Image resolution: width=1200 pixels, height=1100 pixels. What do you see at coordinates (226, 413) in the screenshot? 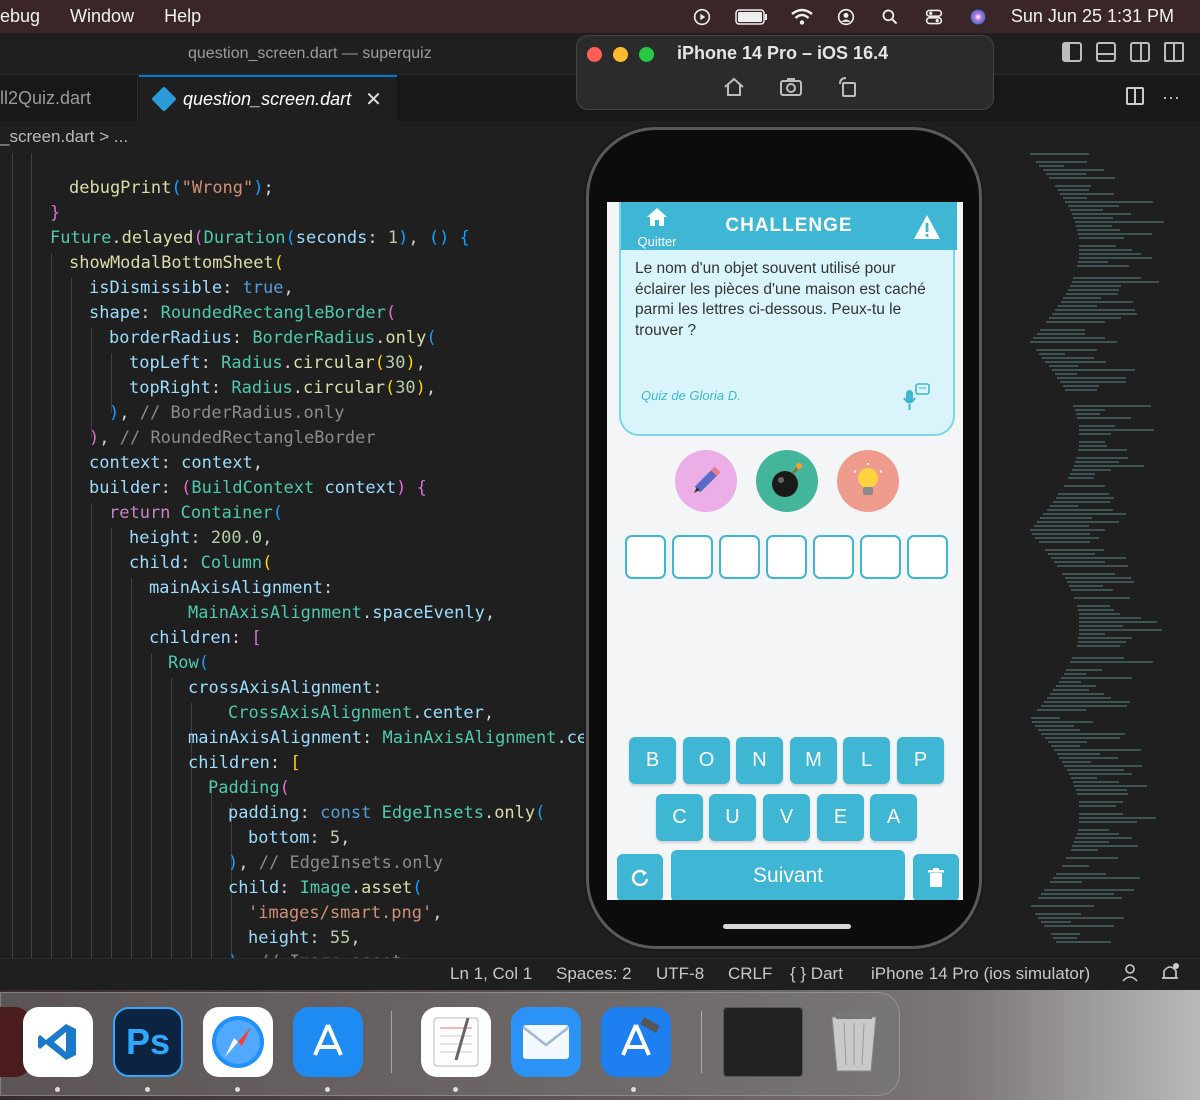
I see `code-line-10: ), // BorderRadius.only` at bounding box center [226, 413].